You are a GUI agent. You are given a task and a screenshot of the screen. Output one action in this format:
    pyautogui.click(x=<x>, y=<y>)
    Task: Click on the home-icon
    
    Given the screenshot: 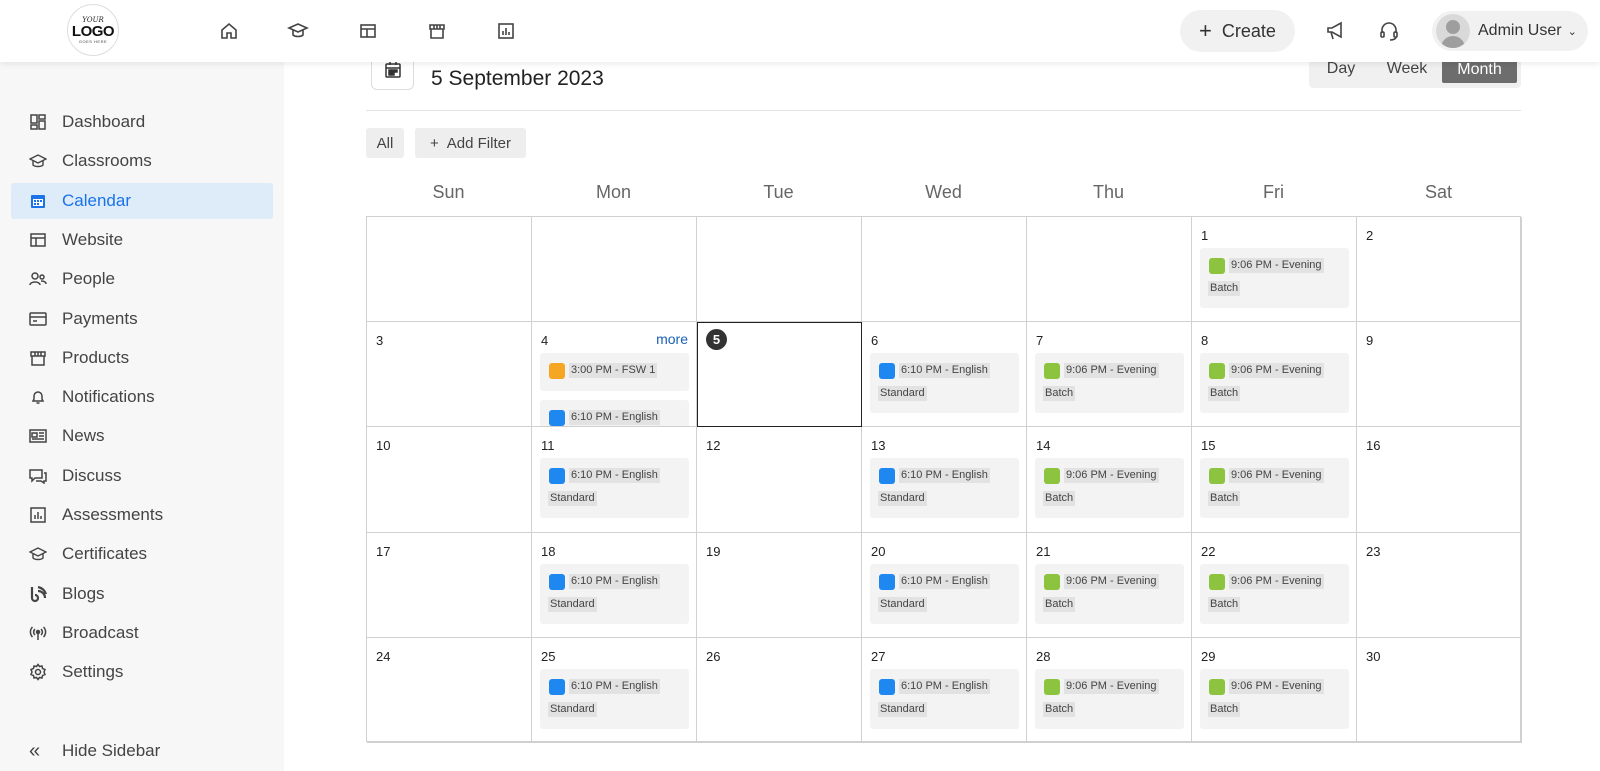 What is the action you would take?
    pyautogui.click(x=229, y=31)
    